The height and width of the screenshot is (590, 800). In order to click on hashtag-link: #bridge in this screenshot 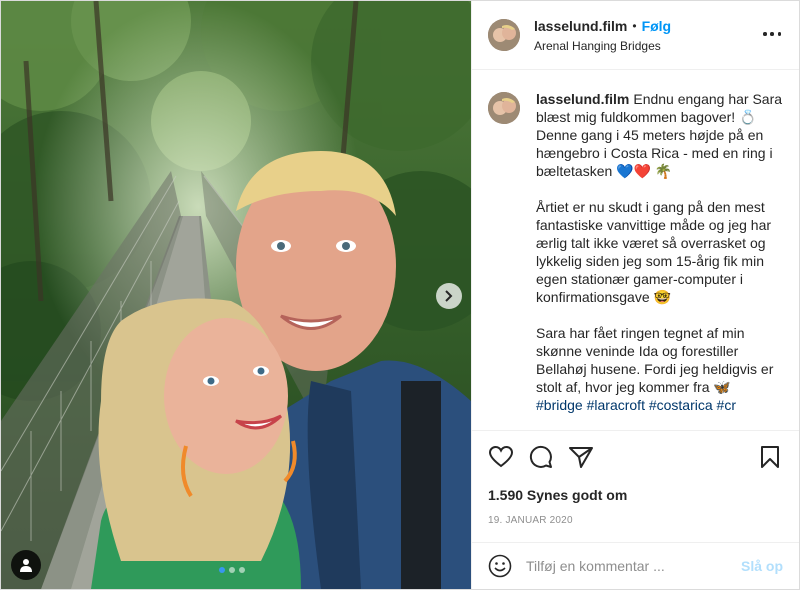, I will do `click(559, 405)`.